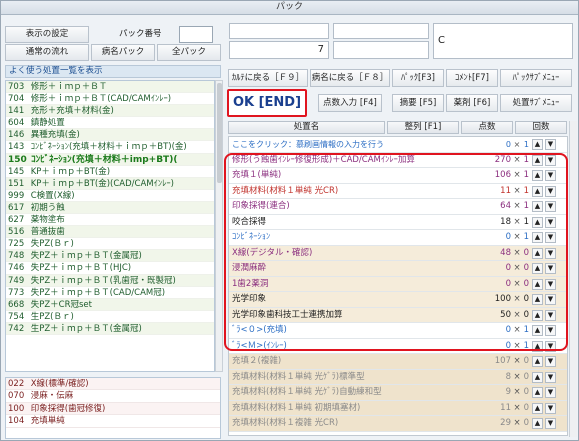 The height and width of the screenshot is (441, 579). I want to click on table-row: X線(デジタル・確認) 48 × 0 ▲ ▼, so click(398, 253).